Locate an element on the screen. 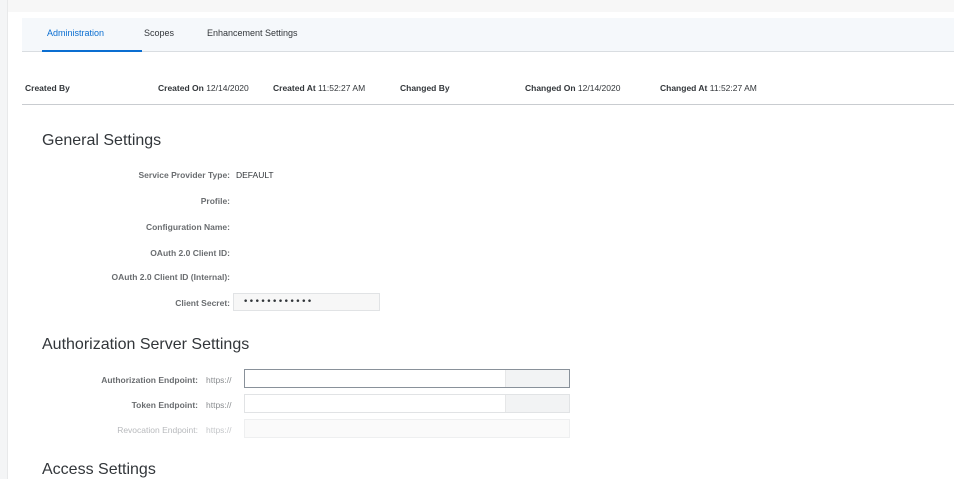 This screenshot has height=479, width=954. changed-by-label: Changed By is located at coordinates (425, 88).